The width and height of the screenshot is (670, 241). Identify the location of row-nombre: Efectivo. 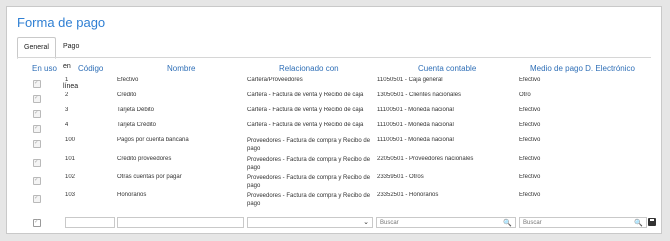
(128, 80).